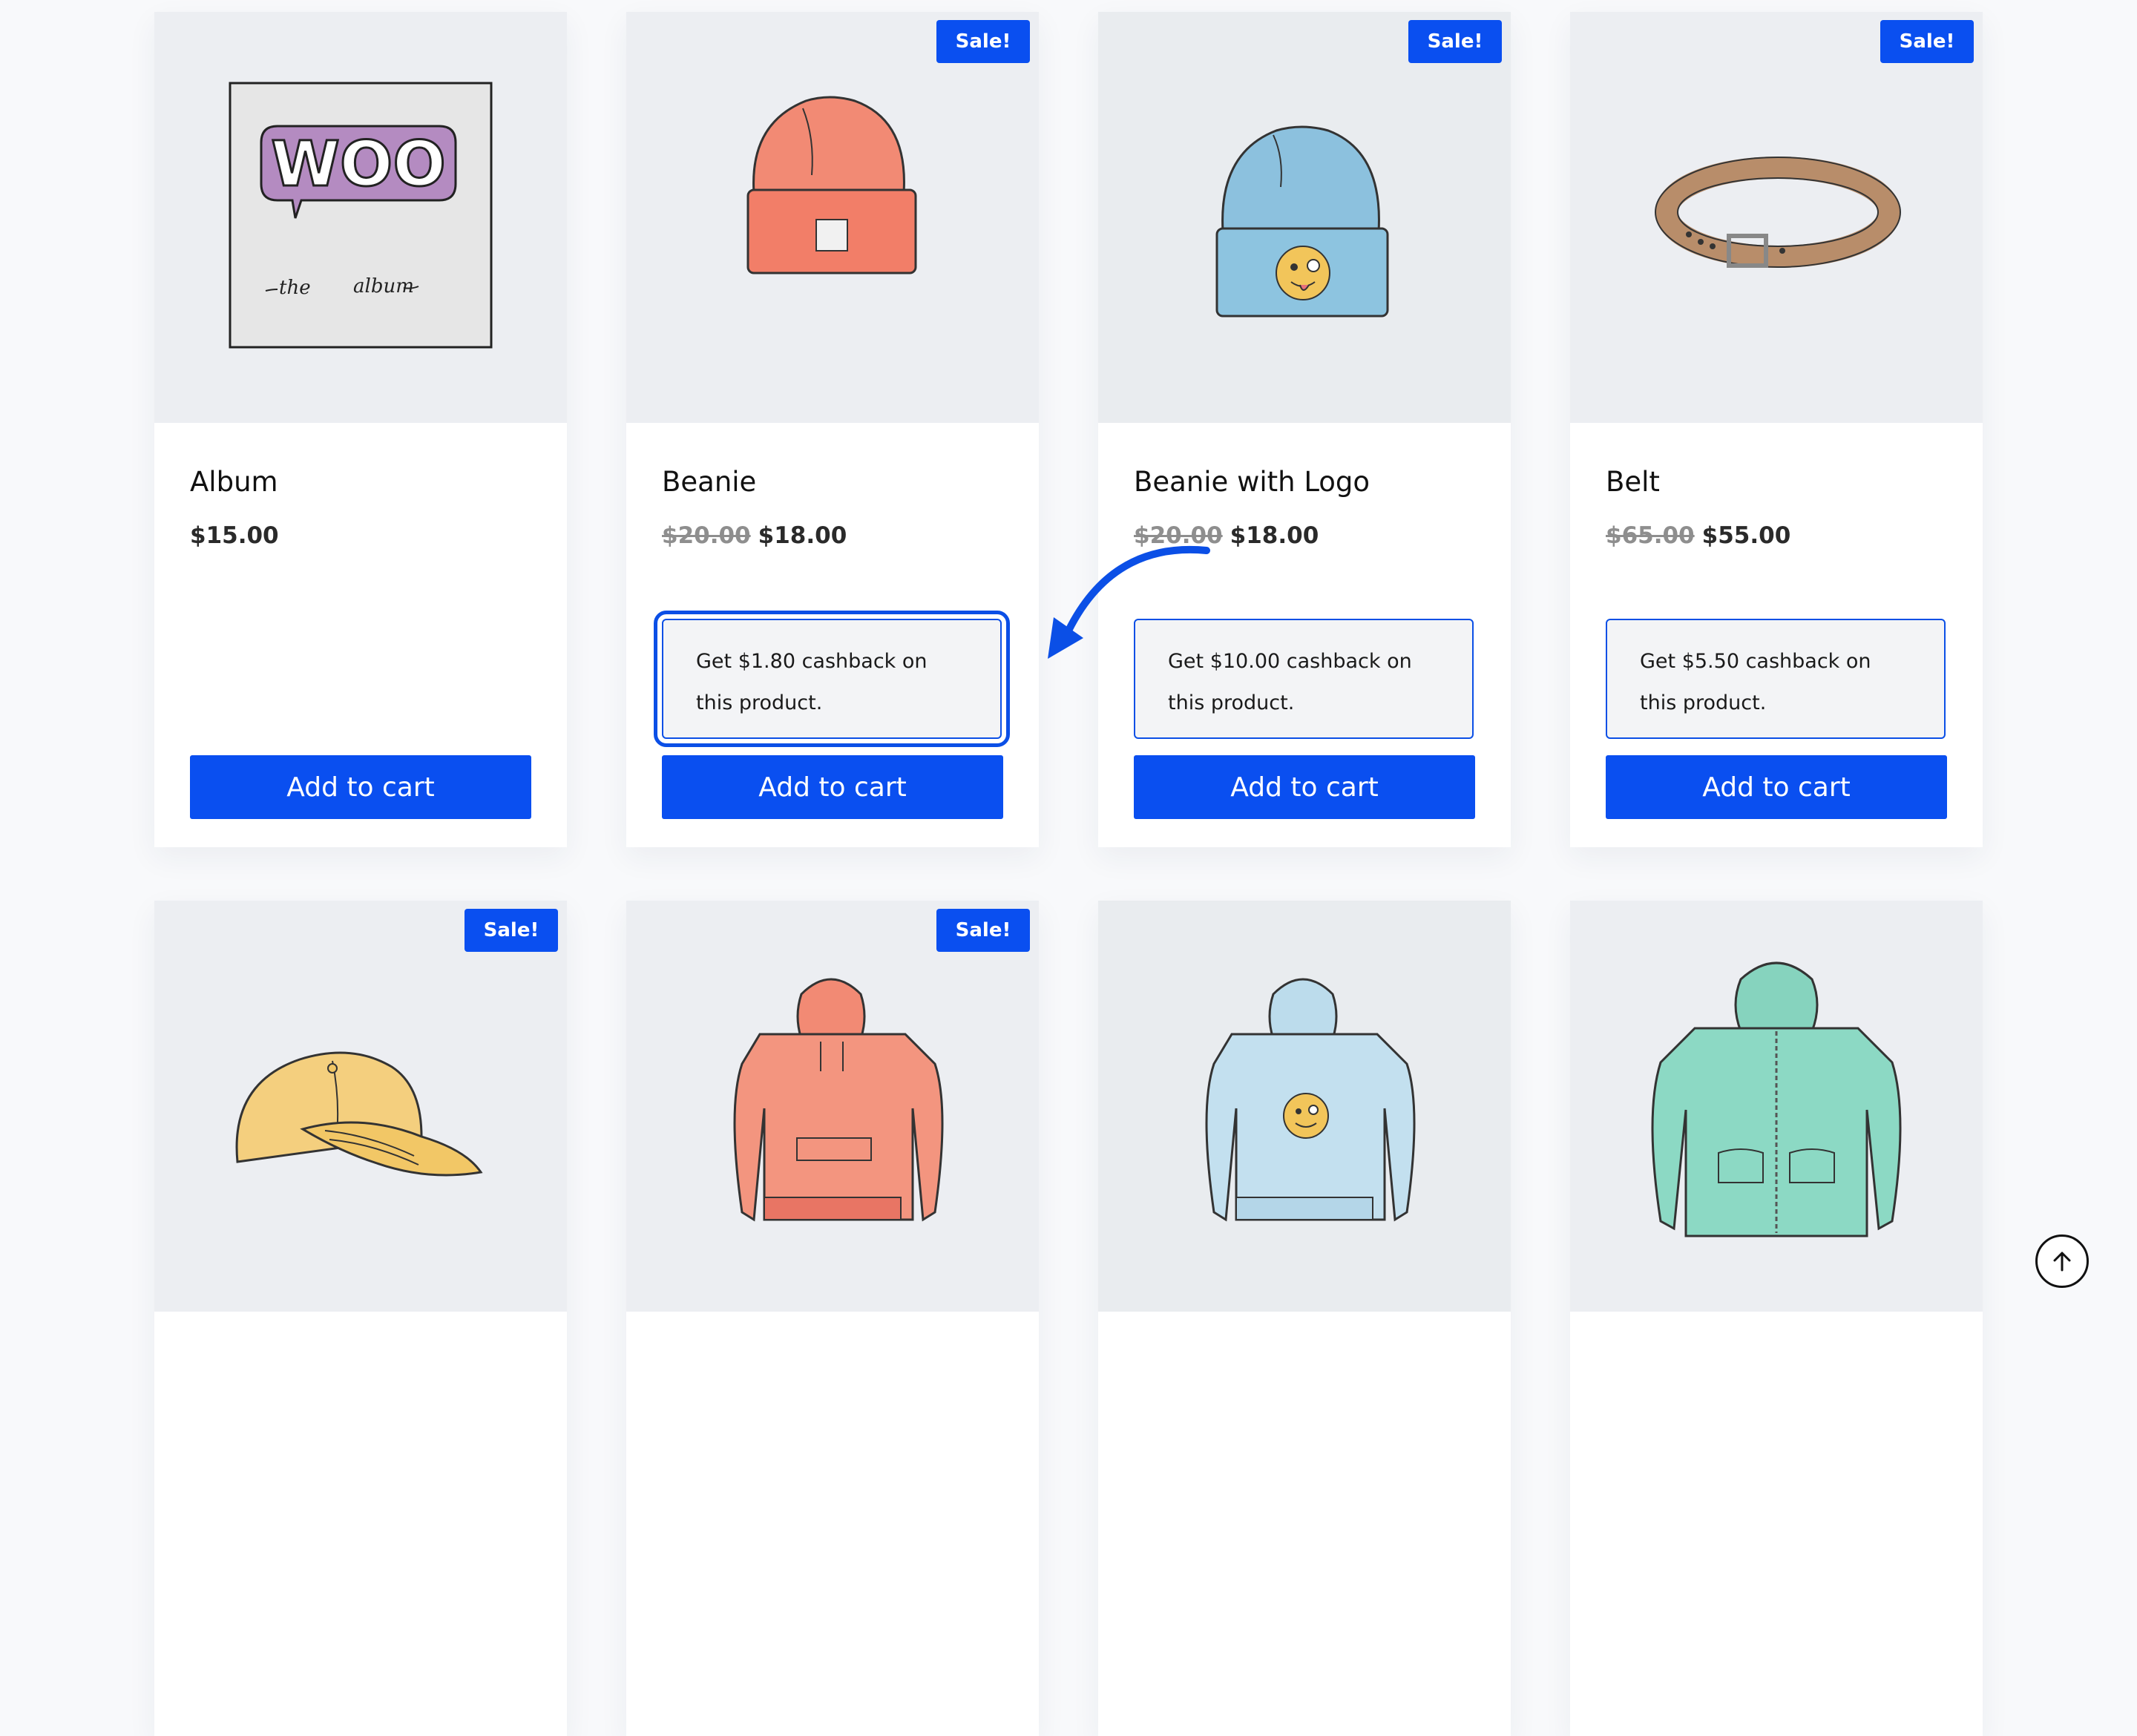 Image resolution: width=2137 pixels, height=1736 pixels. What do you see at coordinates (1302, 221) in the screenshot?
I see `blue-beanie-illustration` at bounding box center [1302, 221].